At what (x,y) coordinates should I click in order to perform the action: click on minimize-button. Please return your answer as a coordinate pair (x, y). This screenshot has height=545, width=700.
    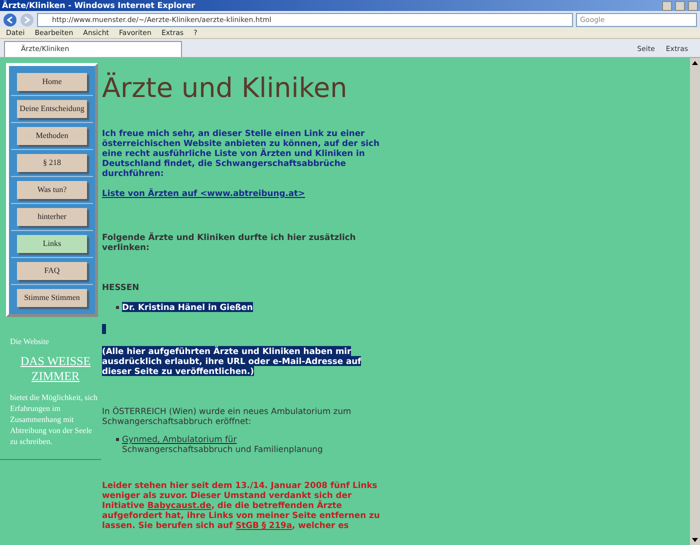
    Looking at the image, I should click on (667, 5).